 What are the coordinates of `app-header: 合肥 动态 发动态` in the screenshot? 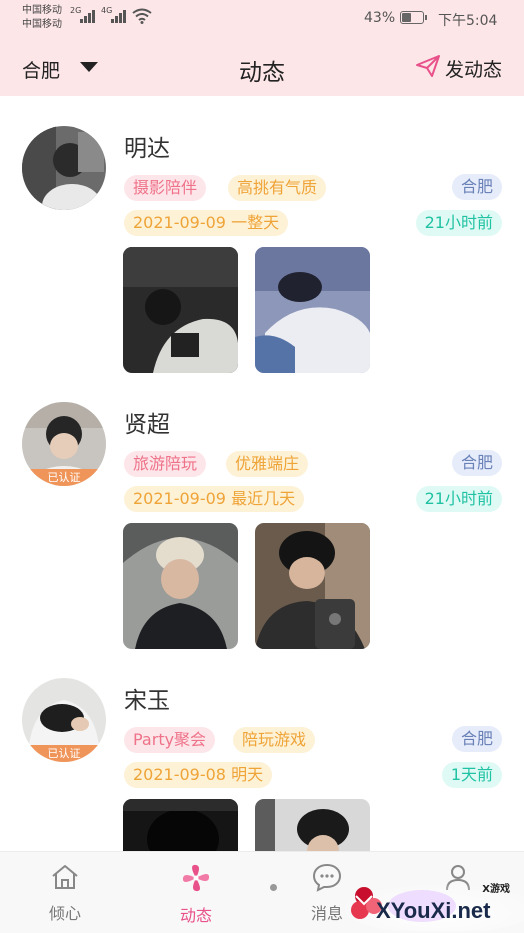 It's located at (262, 66).